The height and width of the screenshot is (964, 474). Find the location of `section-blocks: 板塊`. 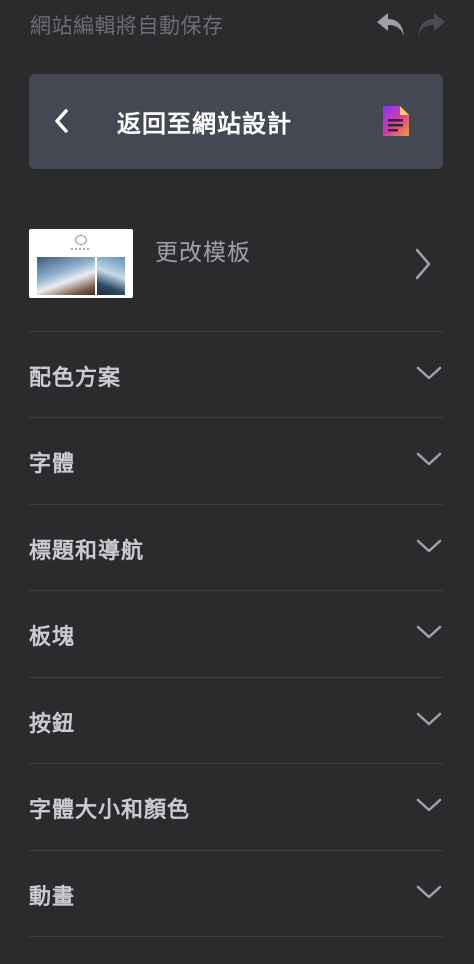

section-blocks: 板塊 is located at coordinates (236, 634).